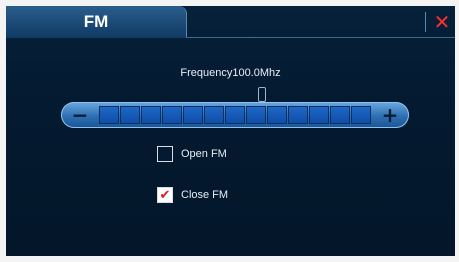 The width and height of the screenshot is (459, 262). I want to click on check-icon: ✔, so click(165, 195).